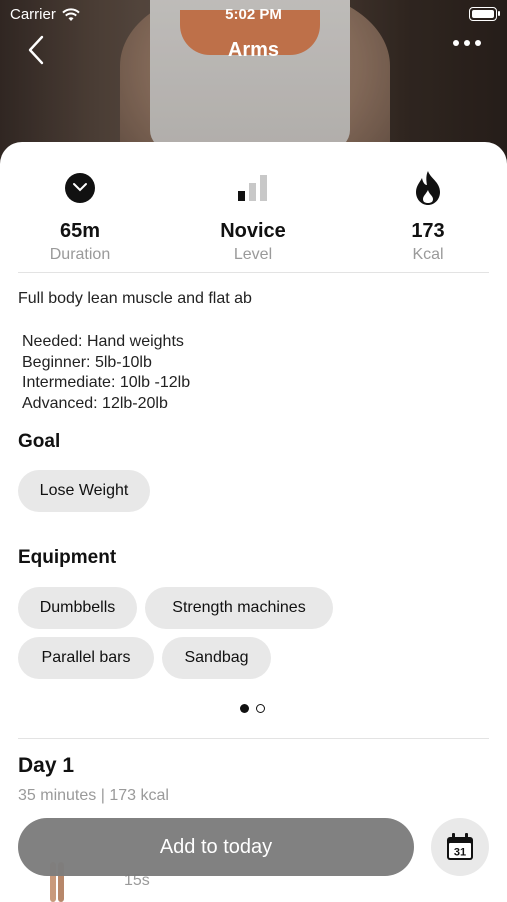  Describe the element at coordinates (216, 658) in the screenshot. I see `equipment-chip: Sandbag` at that location.